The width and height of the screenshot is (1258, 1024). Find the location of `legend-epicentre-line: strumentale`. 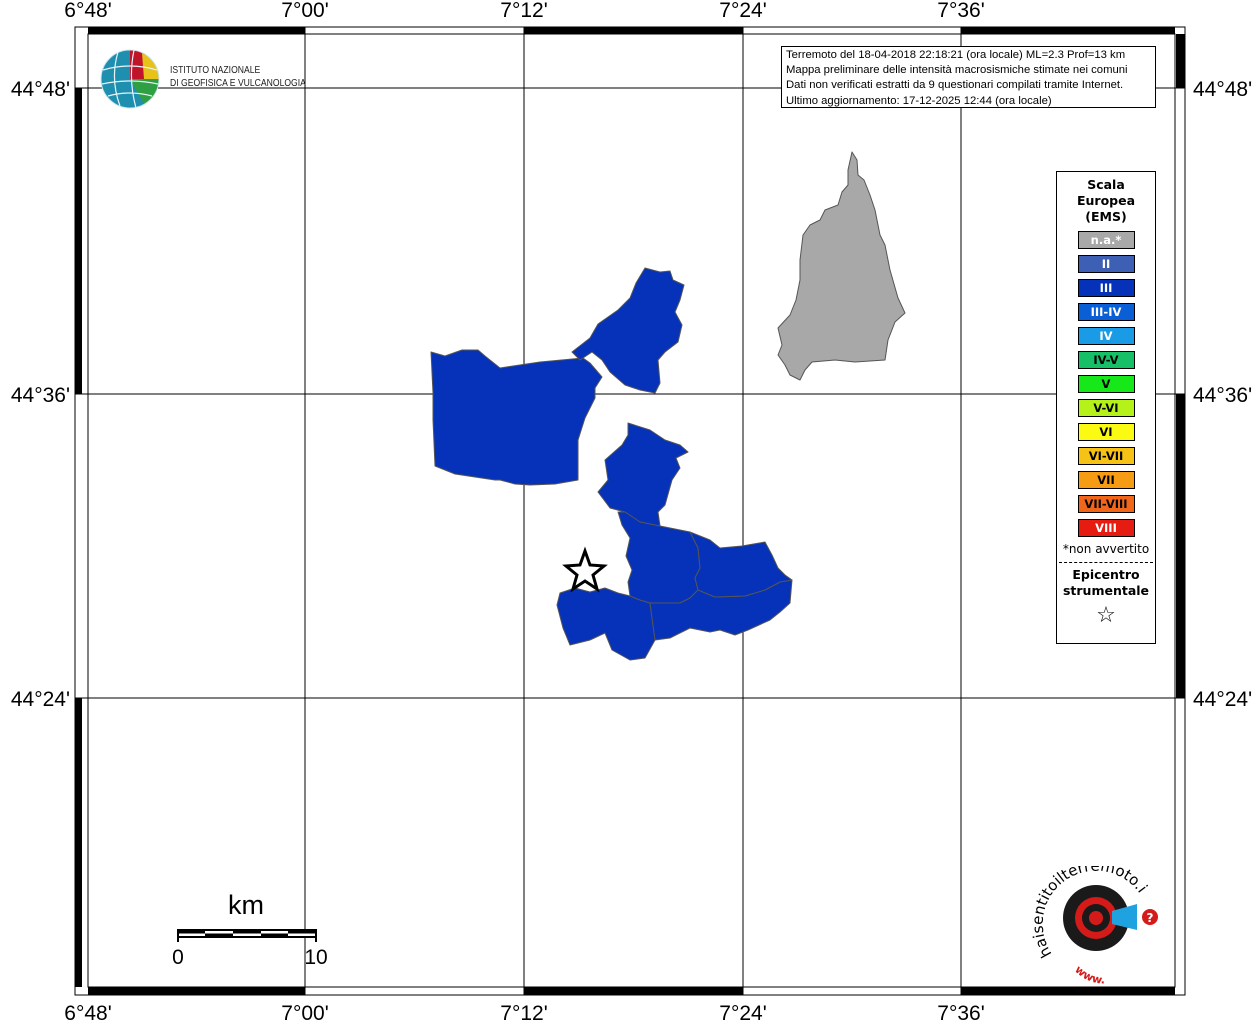

legend-epicentre-line: strumentale is located at coordinates (1106, 590).